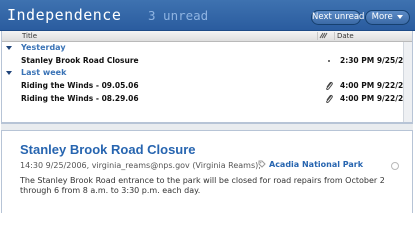 The width and height of the screenshot is (415, 240). I want to click on app-title: Independence, so click(64, 15).